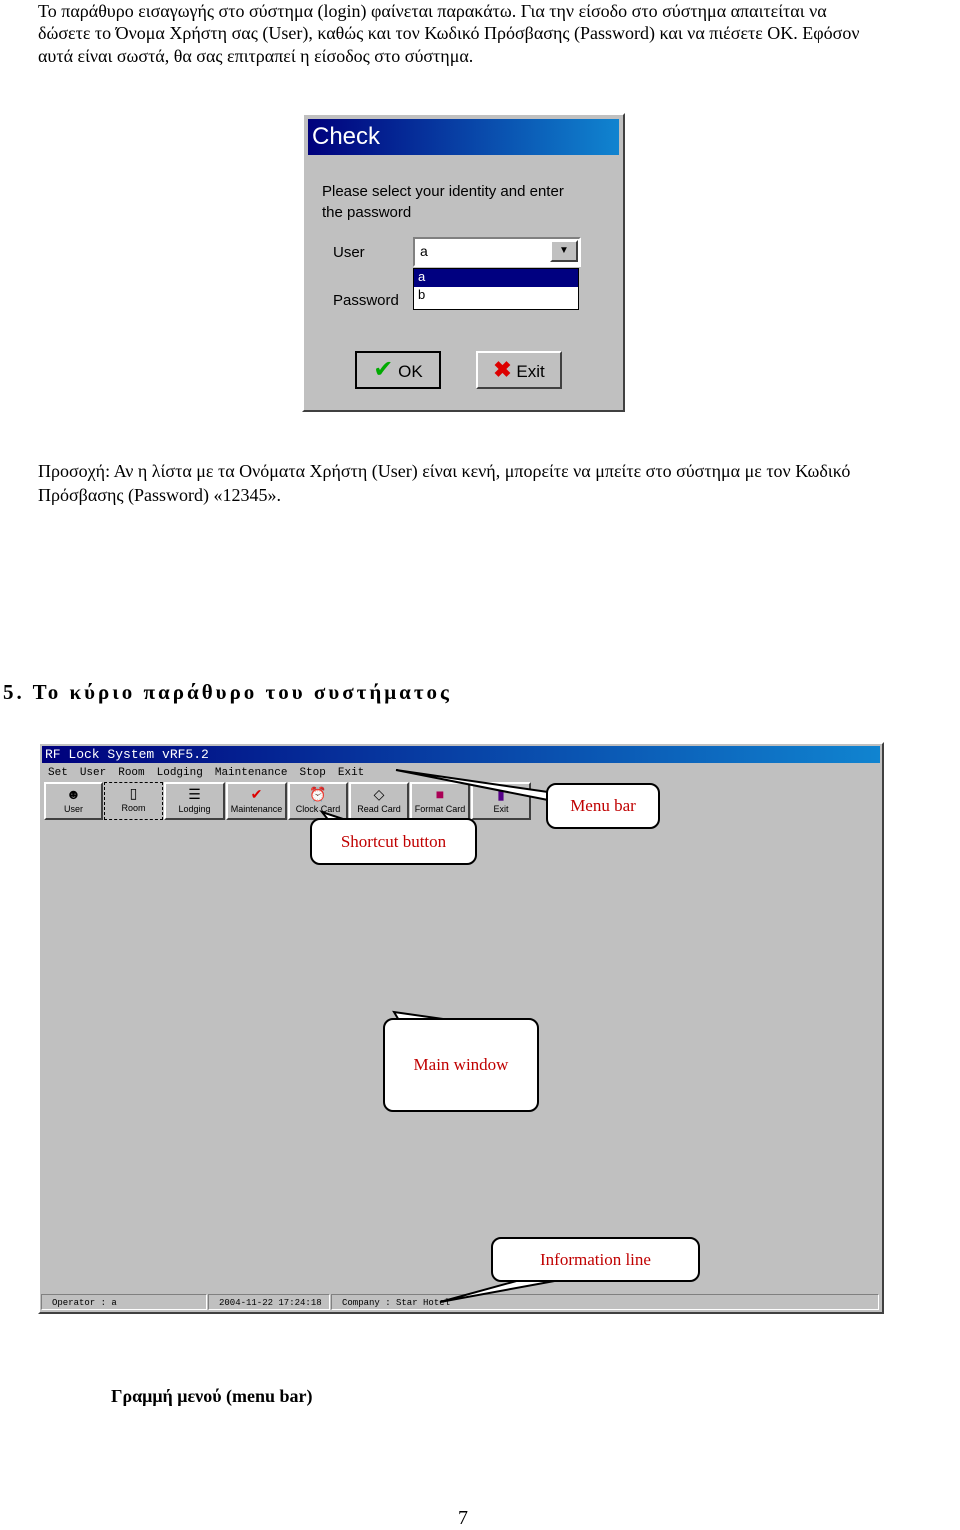 The height and width of the screenshot is (1530, 960). I want to click on caption: Γραμμή μενού (menu bar), so click(212, 1396).